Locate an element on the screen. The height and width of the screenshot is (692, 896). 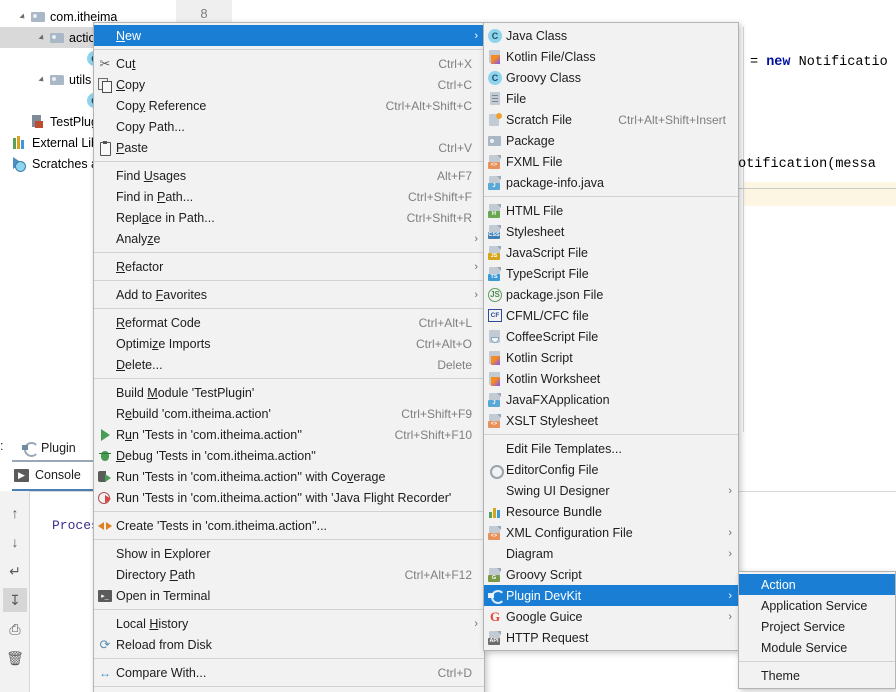
menu-item-optimize-imports: Optimize Imports Ctrl+Alt+O is located at coordinates (289, 343).